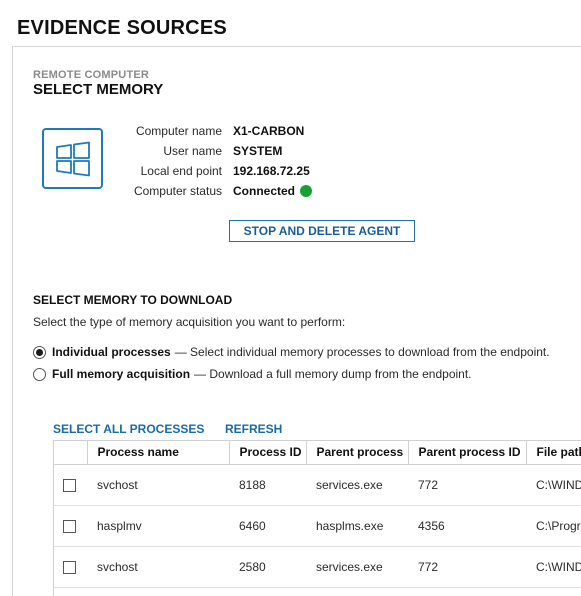 The width and height of the screenshot is (581, 596). Describe the element at coordinates (253, 429) in the screenshot. I see `refresh-link: REFRESH` at that location.